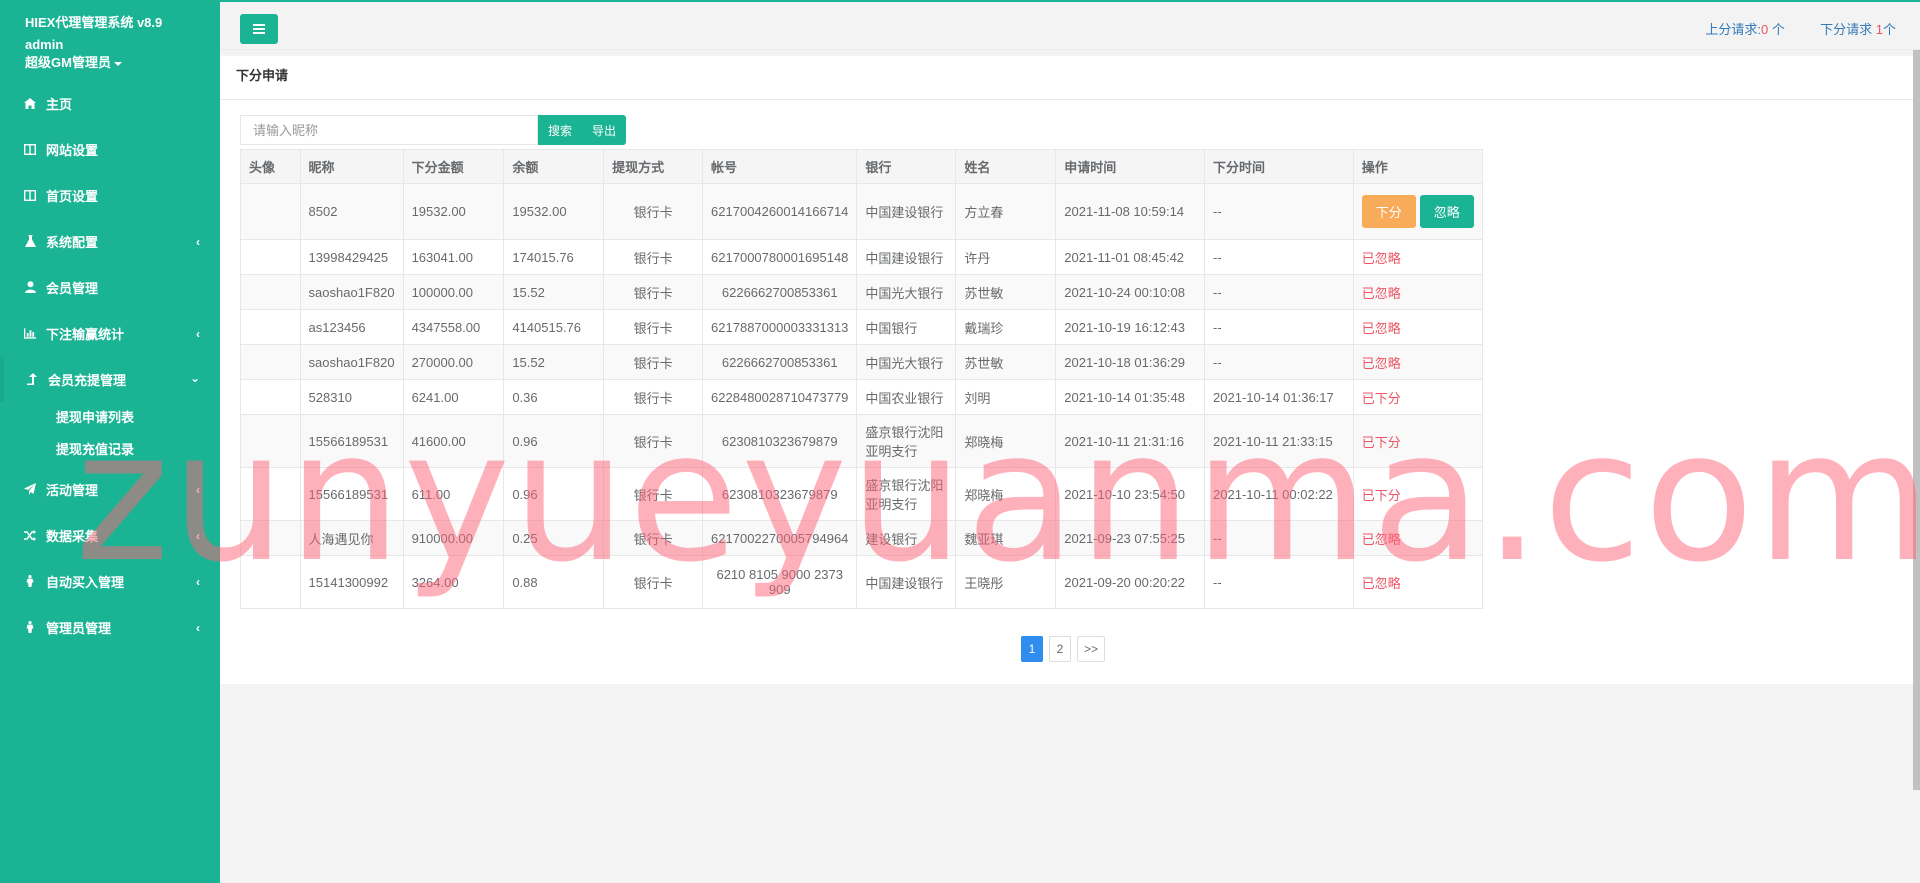 The width and height of the screenshot is (1920, 883). Describe the element at coordinates (780, 257) in the screenshot. I see `account-cell: 6217000780001695148` at that location.